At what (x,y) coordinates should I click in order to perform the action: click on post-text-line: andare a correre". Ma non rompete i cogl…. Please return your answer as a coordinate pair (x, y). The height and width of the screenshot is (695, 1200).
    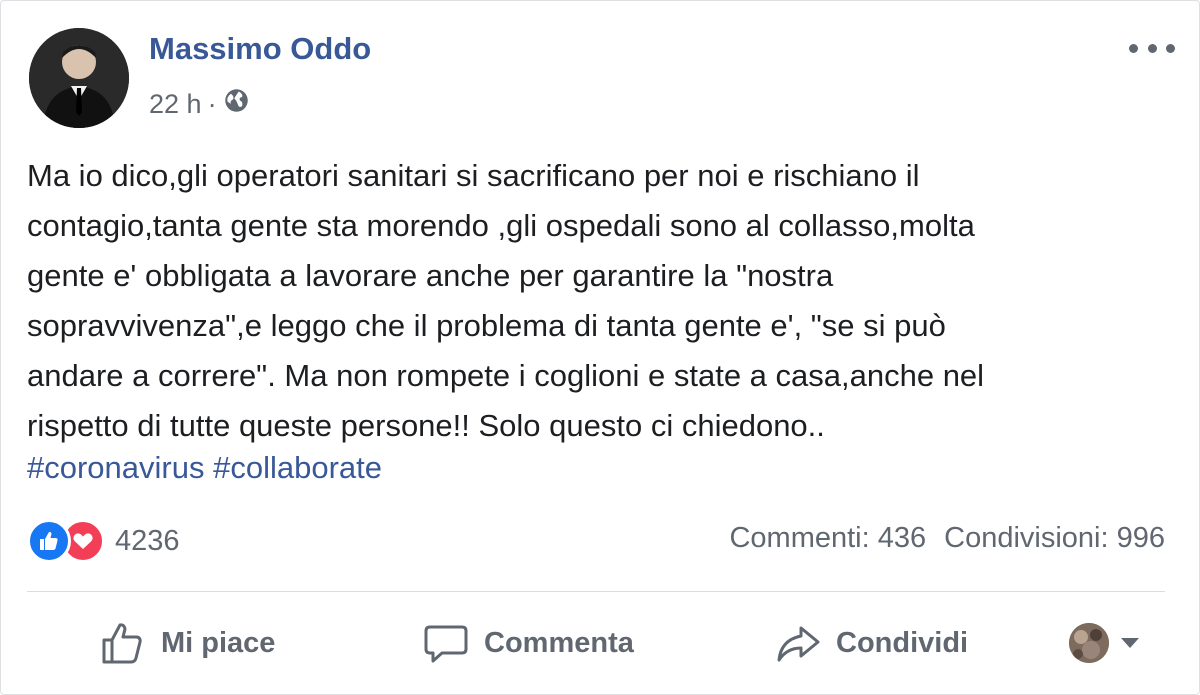
    Looking at the image, I should click on (506, 375).